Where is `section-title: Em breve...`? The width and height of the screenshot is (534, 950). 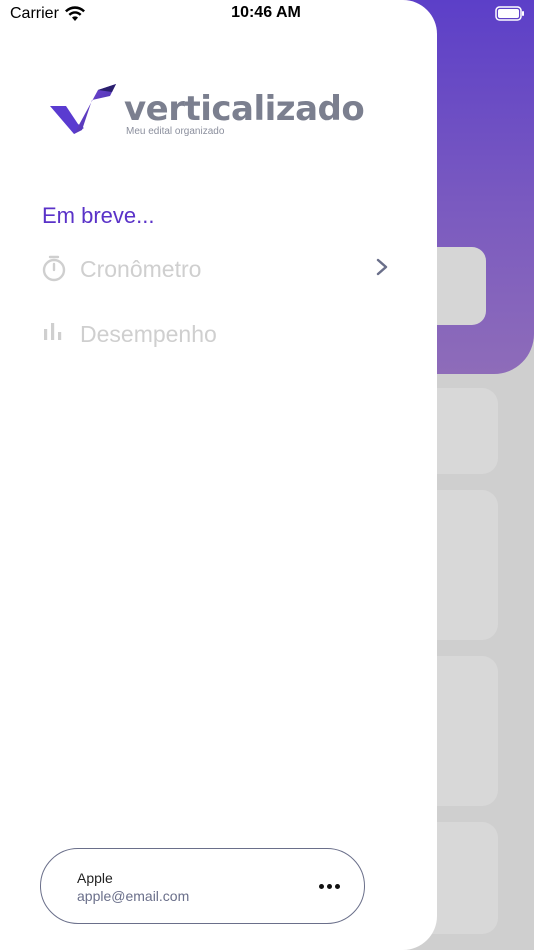 section-title: Em breve... is located at coordinates (98, 215).